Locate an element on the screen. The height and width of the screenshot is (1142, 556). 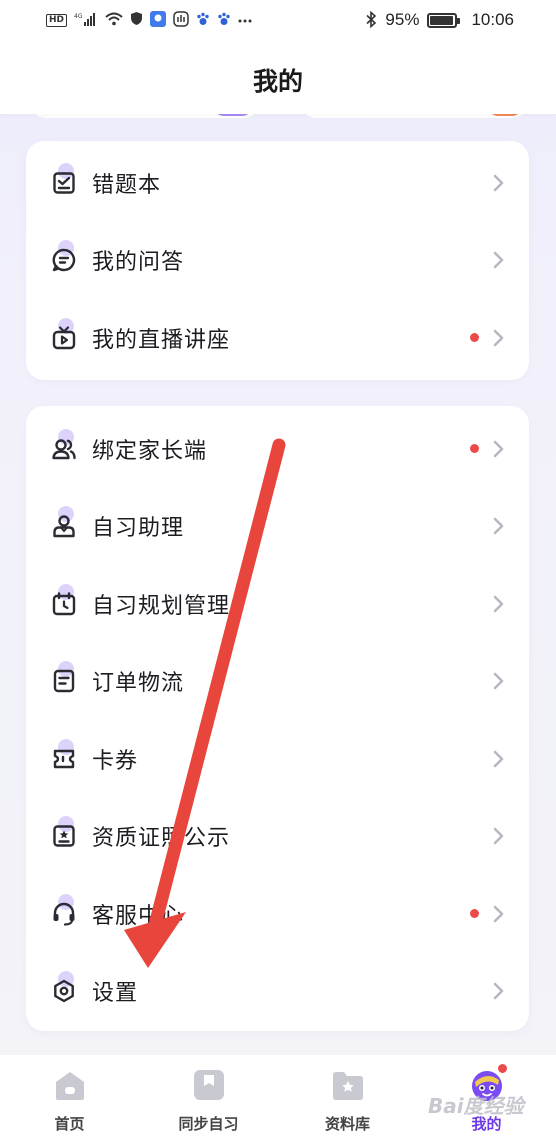
menu-item-study-assistant: 自习助理 is located at coordinates (277, 527).